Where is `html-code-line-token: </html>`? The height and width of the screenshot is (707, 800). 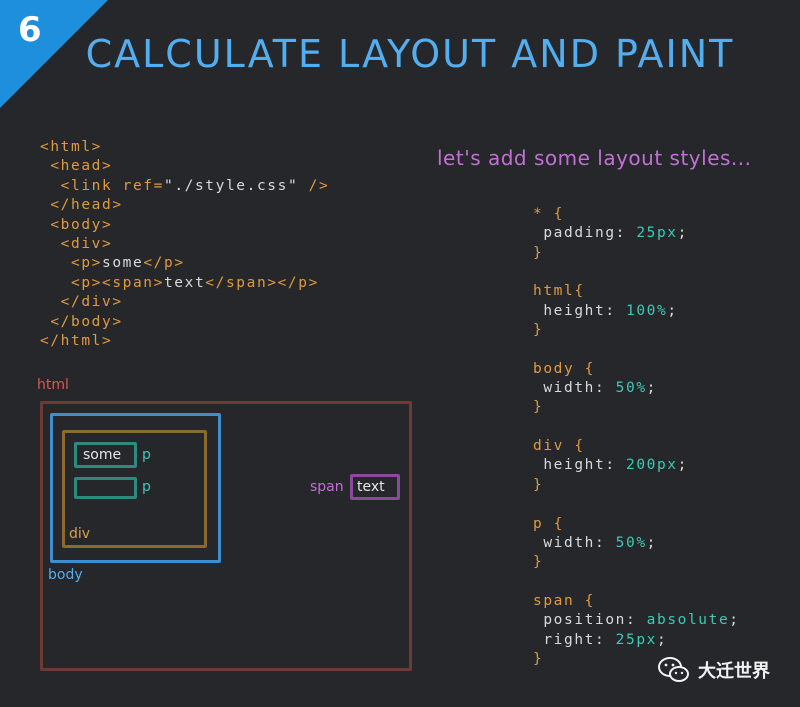 html-code-line-token: </html> is located at coordinates (76, 341).